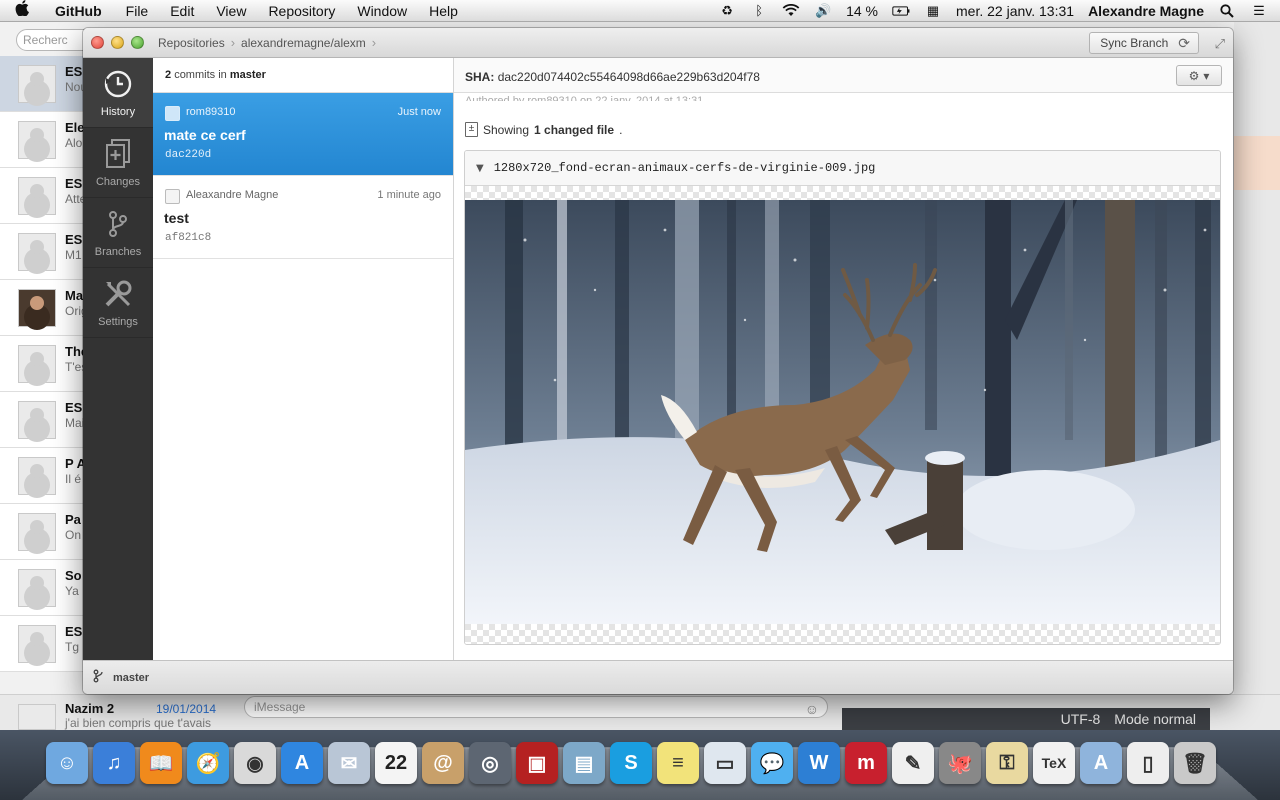 This screenshot has width=1280, height=800. Describe the element at coordinates (1199, 75) in the screenshot. I see `commit-options-button: ⚙ ▾` at that location.